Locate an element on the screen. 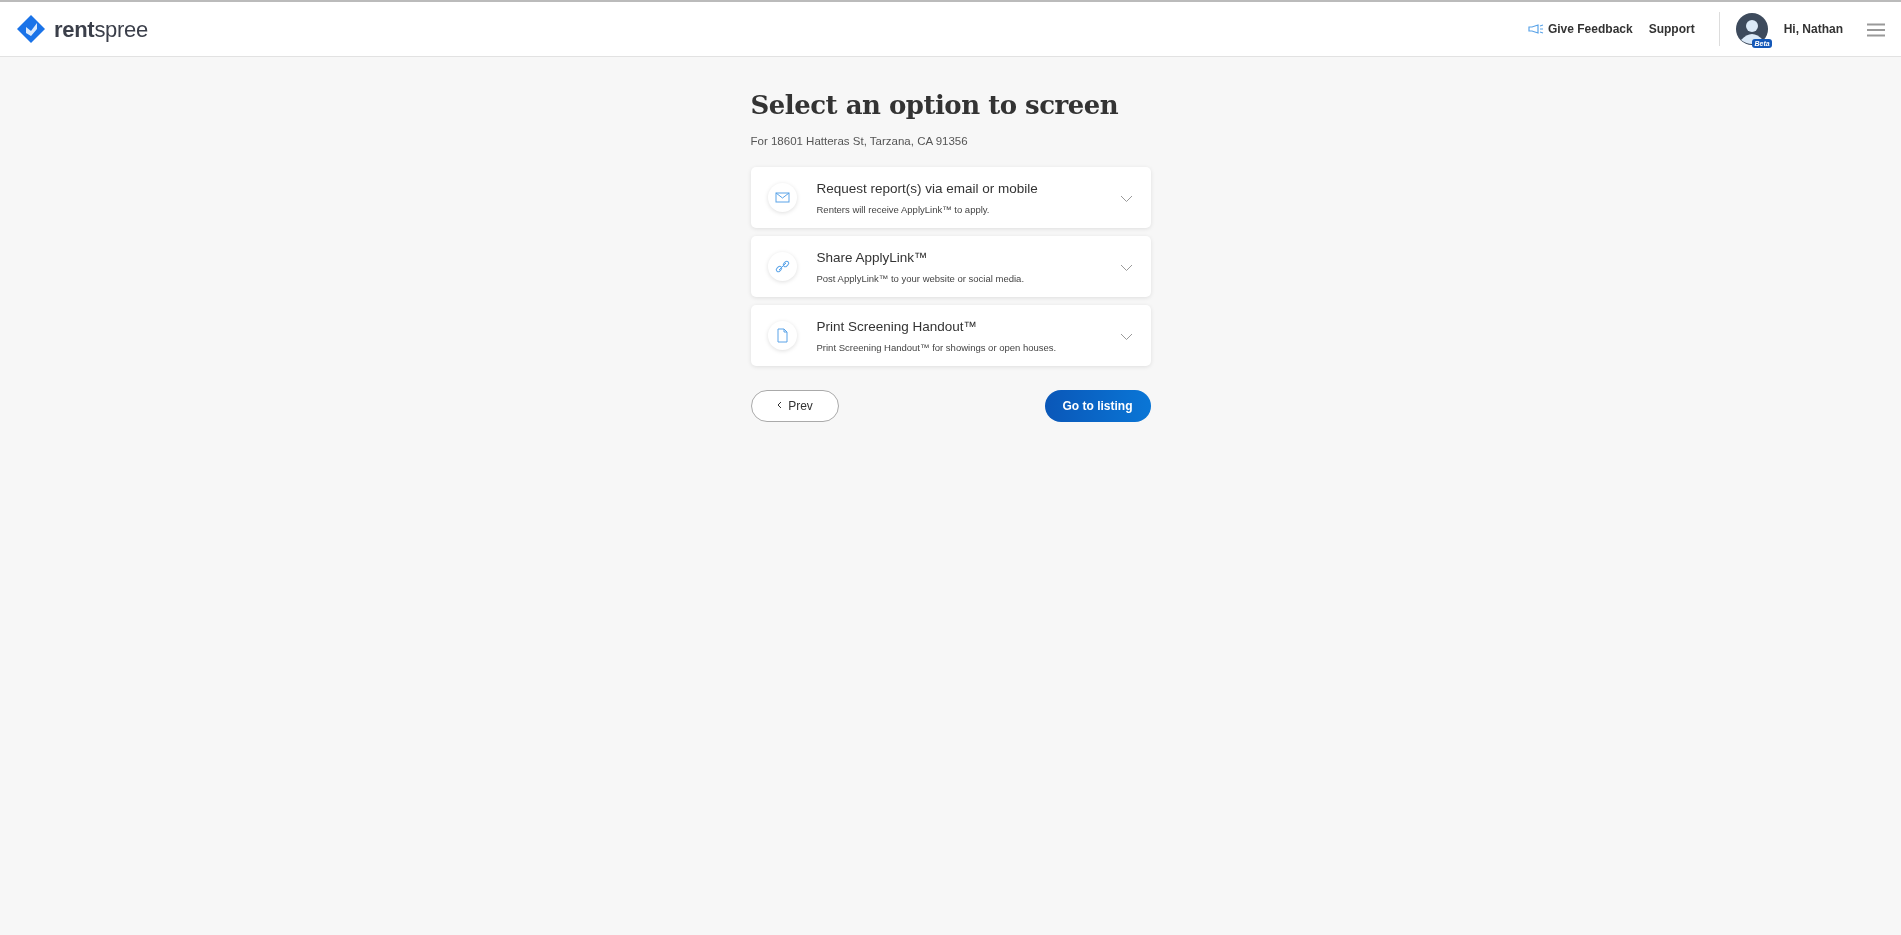  megaphone-icon is located at coordinates (1535, 29).